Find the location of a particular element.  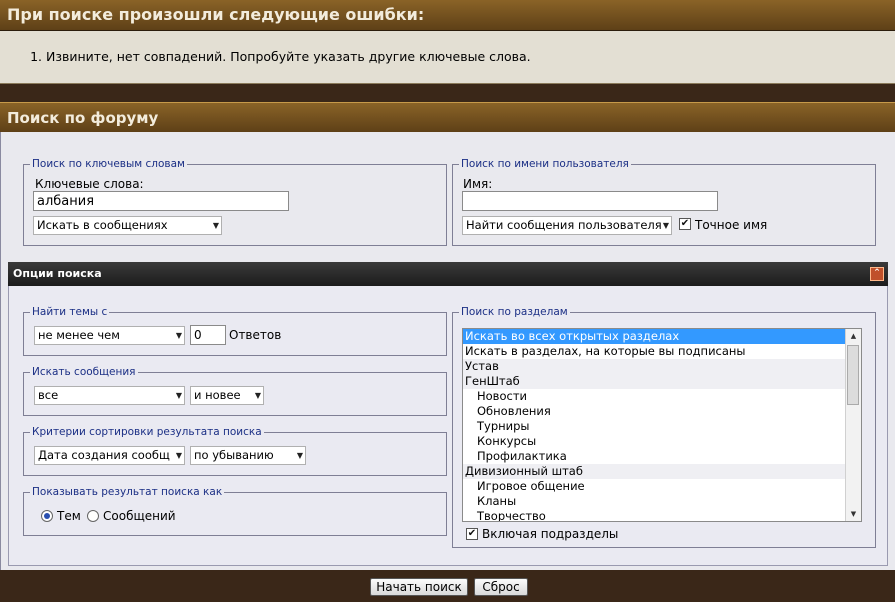

forum-option: Новости is located at coordinates (662, 396).